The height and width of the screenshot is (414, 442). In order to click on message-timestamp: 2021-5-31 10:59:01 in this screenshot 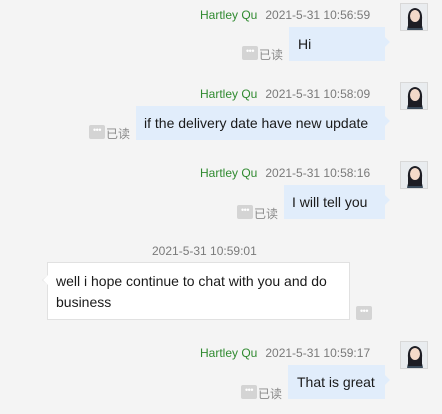, I will do `click(204, 251)`.